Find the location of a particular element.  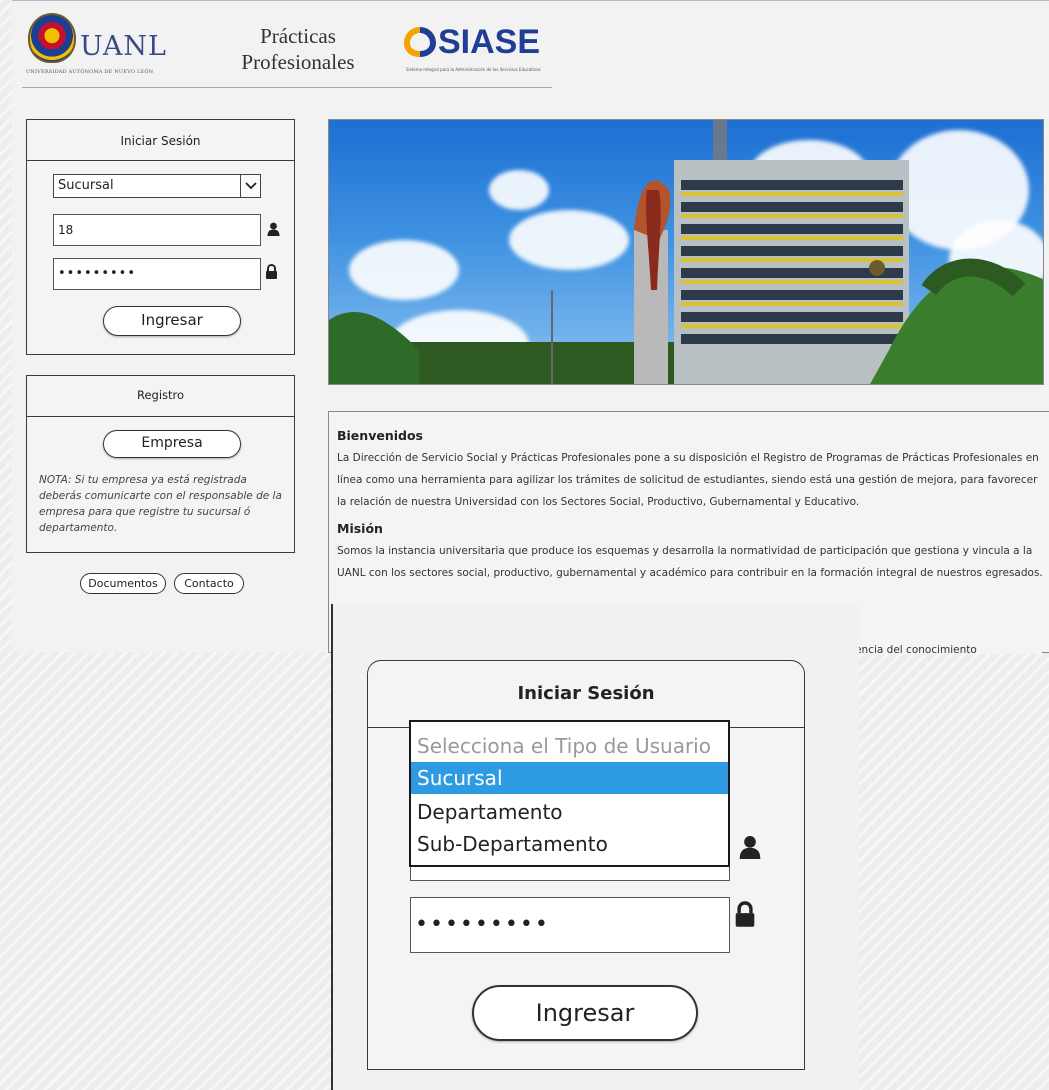

mision-heading: Misión is located at coordinates (360, 528).